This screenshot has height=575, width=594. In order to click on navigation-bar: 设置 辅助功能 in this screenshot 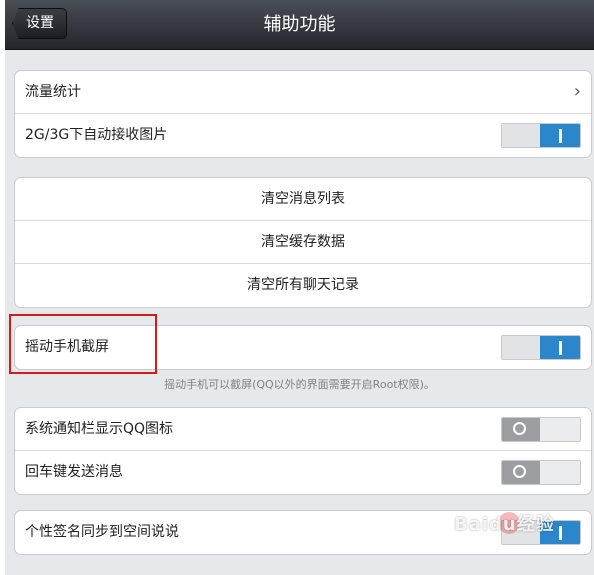, I will do `click(299, 25)`.